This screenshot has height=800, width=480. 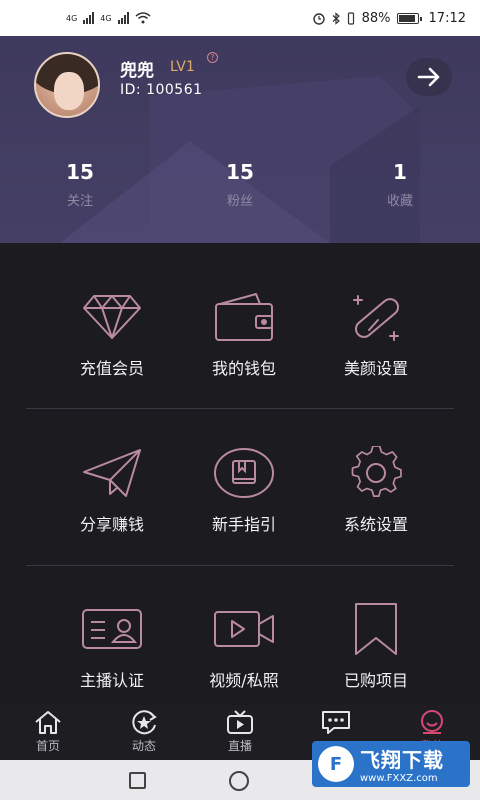 I want to click on tab-label: 直播, so click(x=239, y=746).